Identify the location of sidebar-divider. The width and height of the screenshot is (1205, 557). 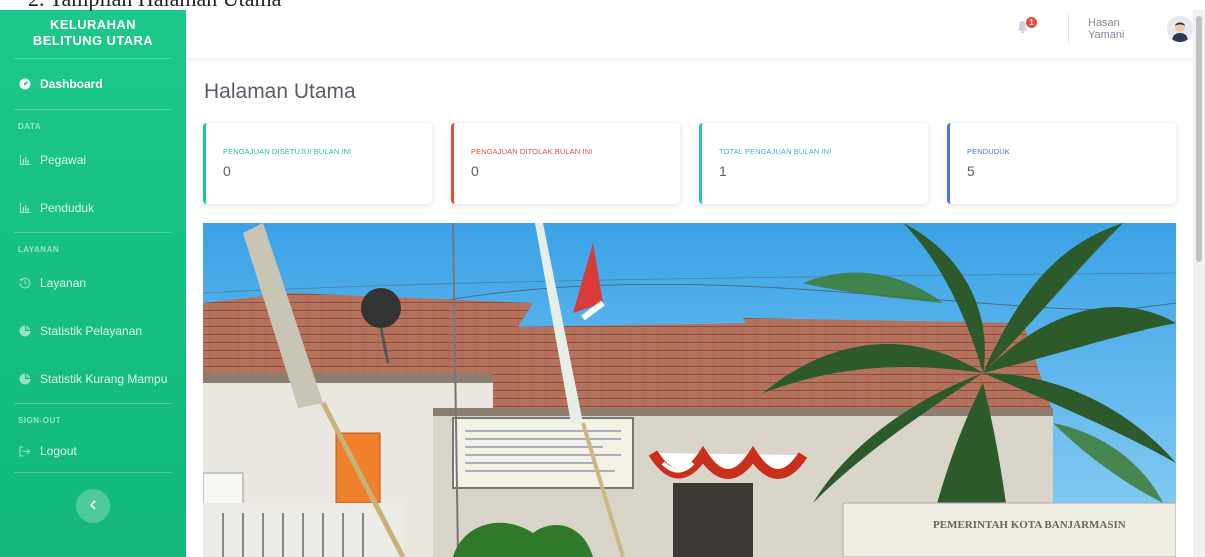
(93, 472).